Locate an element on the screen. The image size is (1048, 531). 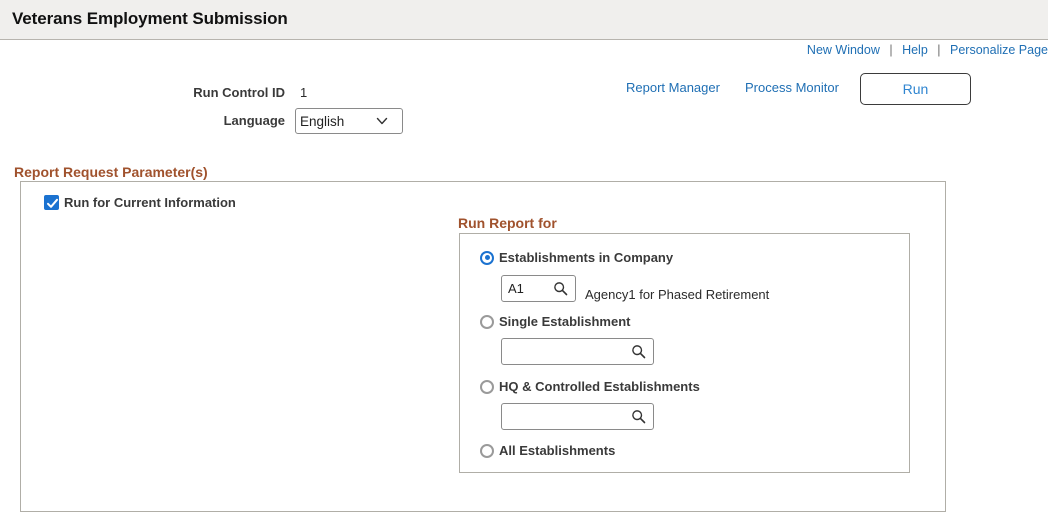
run-for-current-information-checkbox is located at coordinates (51, 202).